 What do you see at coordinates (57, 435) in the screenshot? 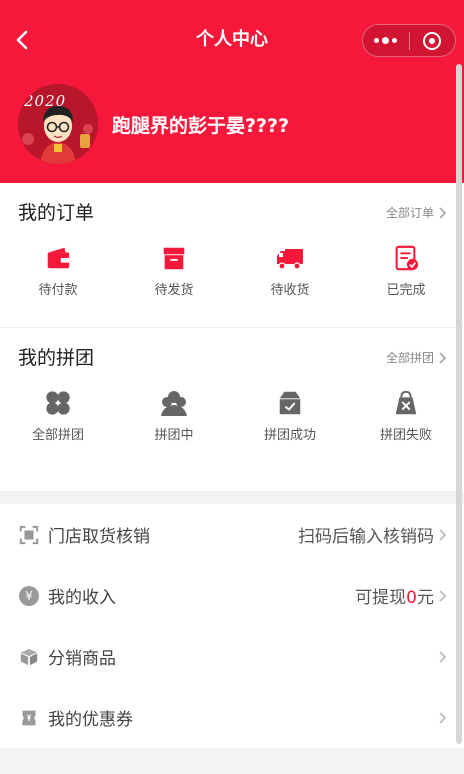
I see `group-status-label: 全部拼团` at bounding box center [57, 435].